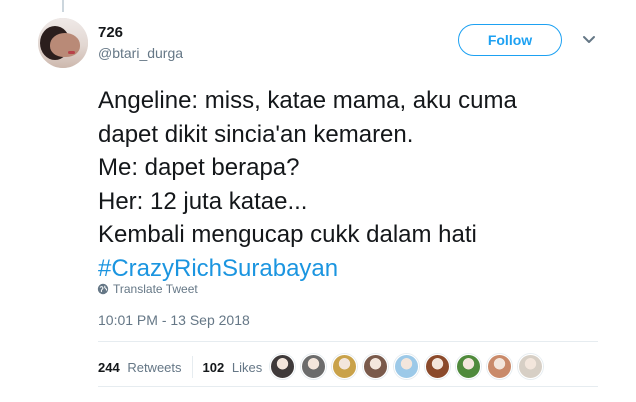 This screenshot has width=636, height=402. Describe the element at coordinates (287, 234) in the screenshot. I see `tweet-line: Kembali mengucap cukk dalam hati` at that location.